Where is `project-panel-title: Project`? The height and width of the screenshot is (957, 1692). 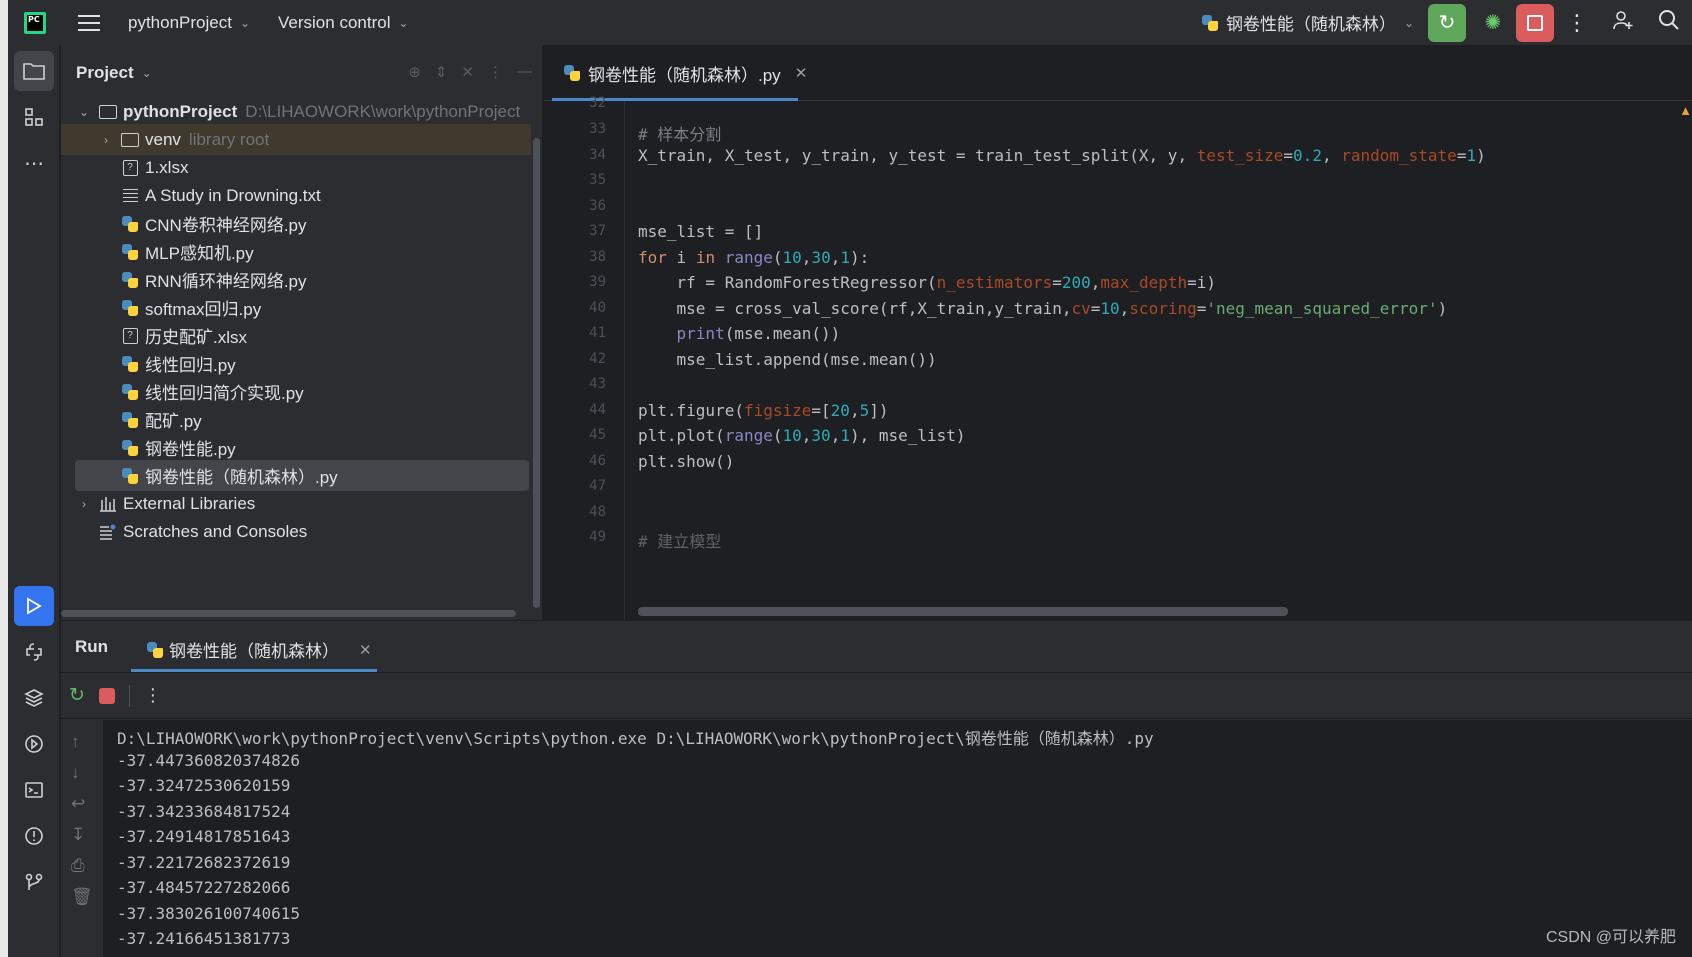 project-panel-title: Project is located at coordinates (105, 73).